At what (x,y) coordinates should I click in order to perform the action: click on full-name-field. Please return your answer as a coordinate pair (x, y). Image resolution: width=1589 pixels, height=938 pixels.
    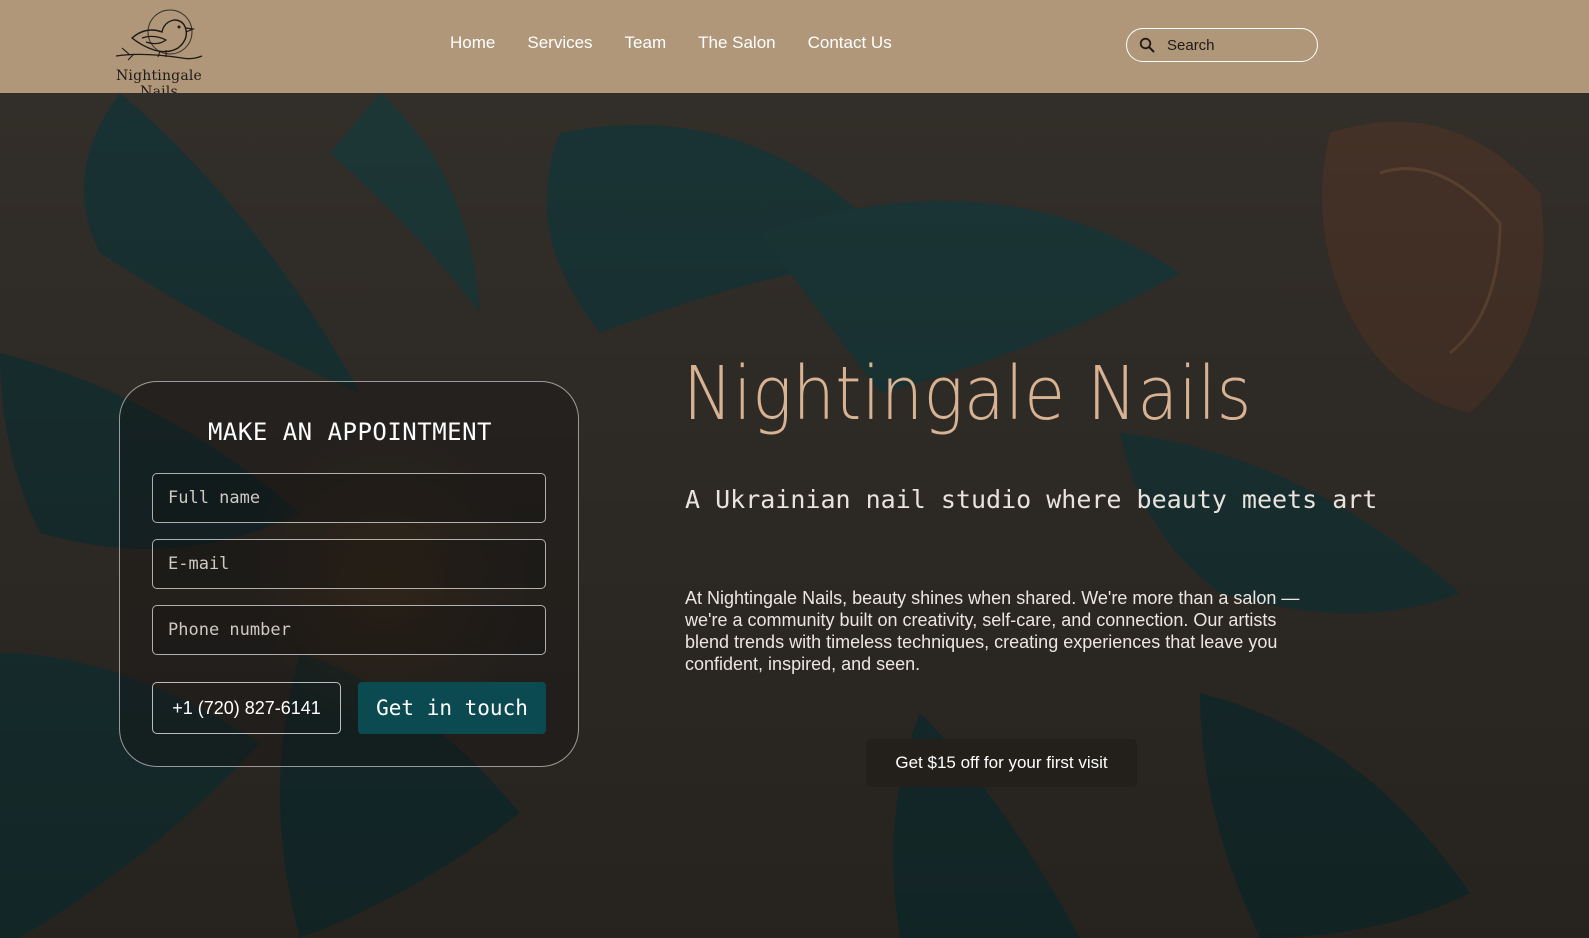
    Looking at the image, I should click on (349, 498).